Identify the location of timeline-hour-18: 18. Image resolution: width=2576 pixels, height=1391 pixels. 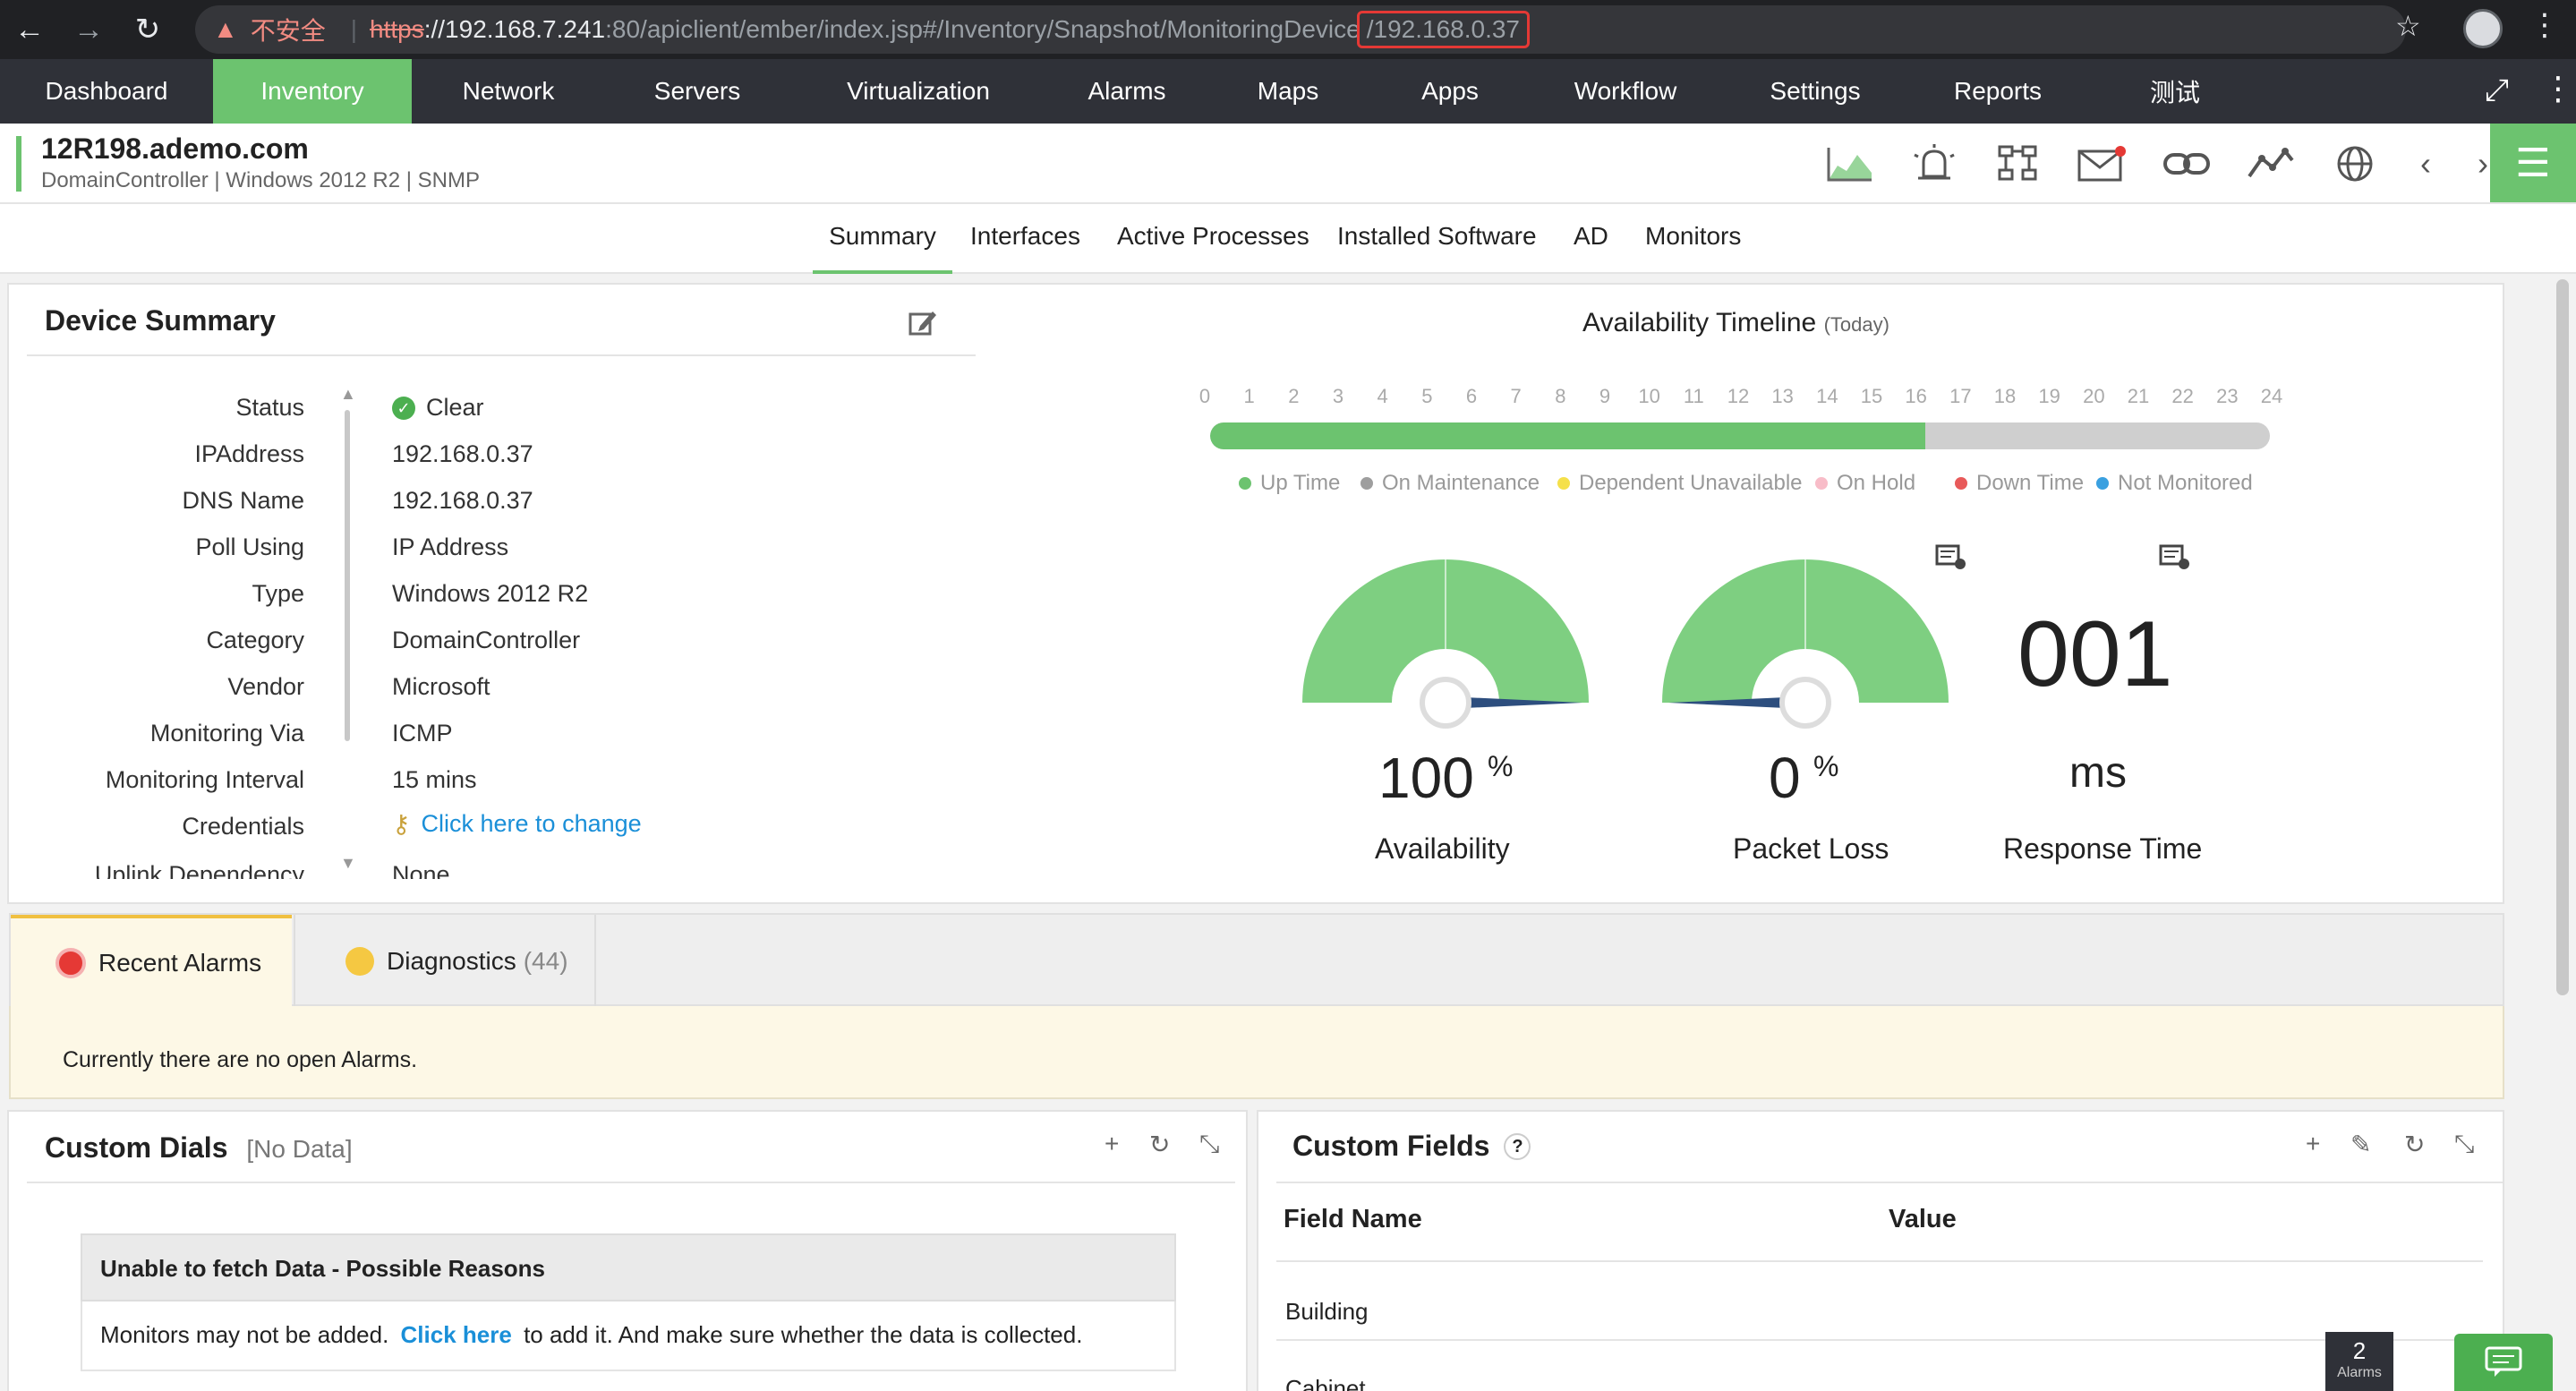
(2005, 396).